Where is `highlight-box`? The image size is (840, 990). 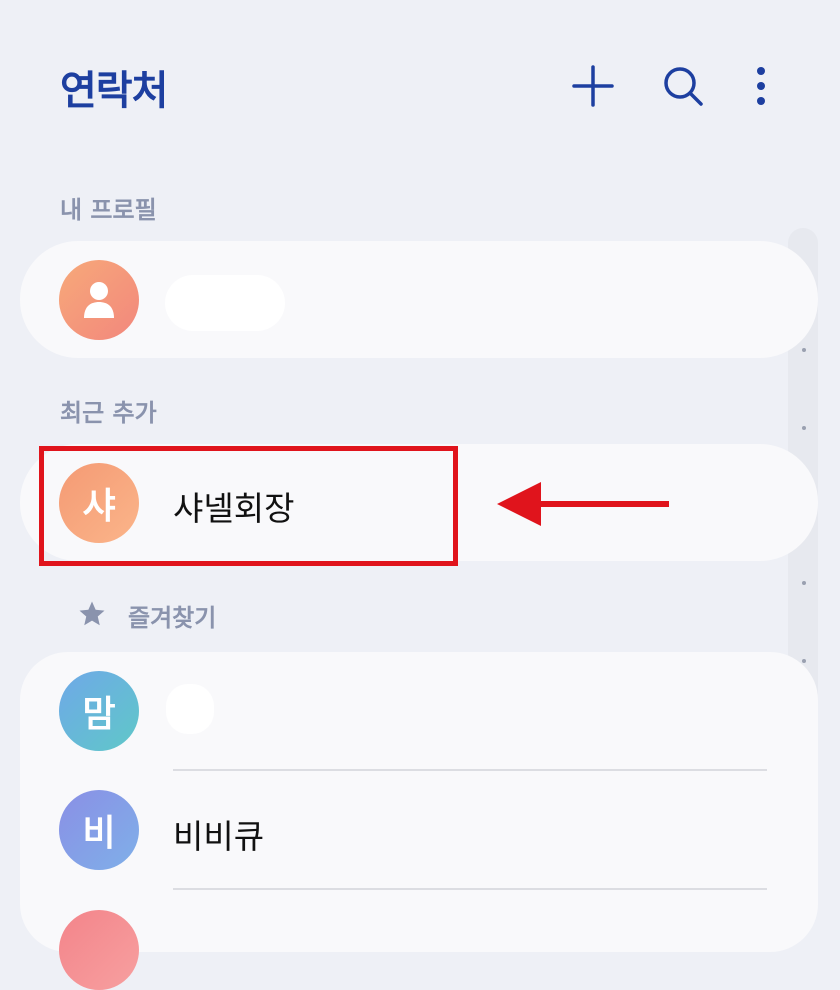 highlight-box is located at coordinates (248, 506).